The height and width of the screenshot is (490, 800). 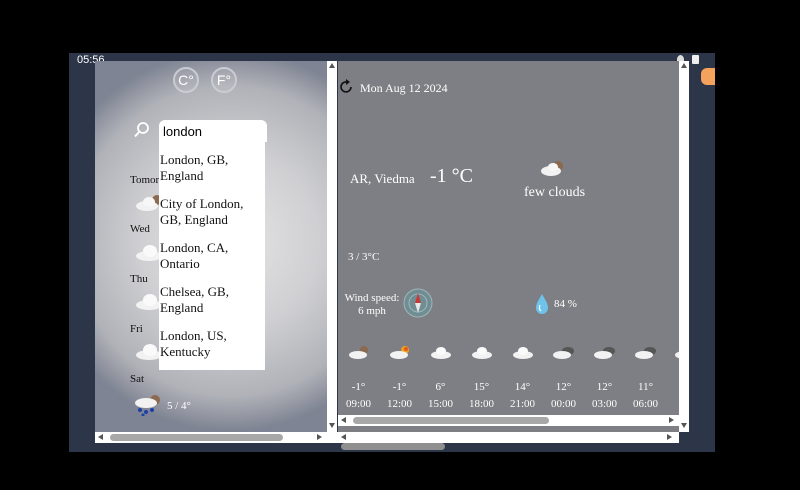 I want to click on hourly-horizontal-scrollbar, so click(x=508, y=420).